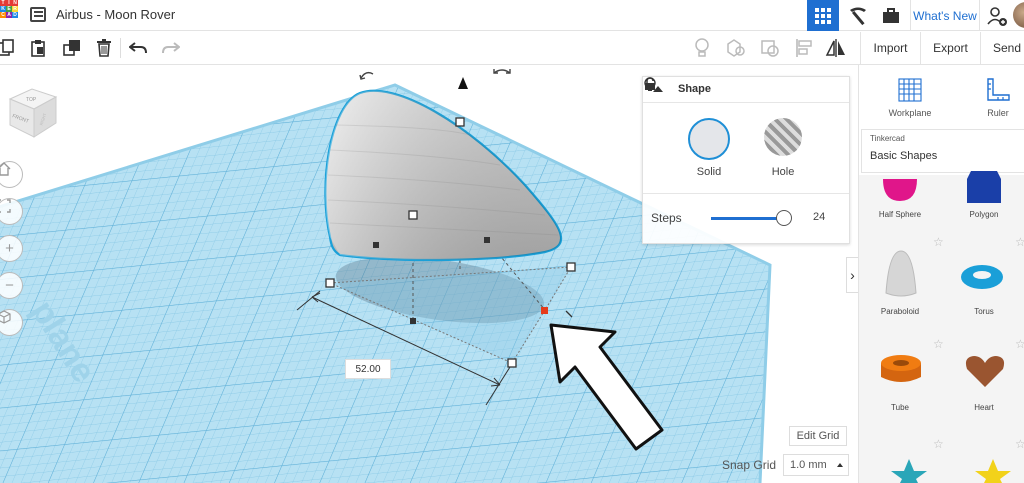 The width and height of the screenshot is (1024, 483). I want to click on group-button, so click(736, 48).